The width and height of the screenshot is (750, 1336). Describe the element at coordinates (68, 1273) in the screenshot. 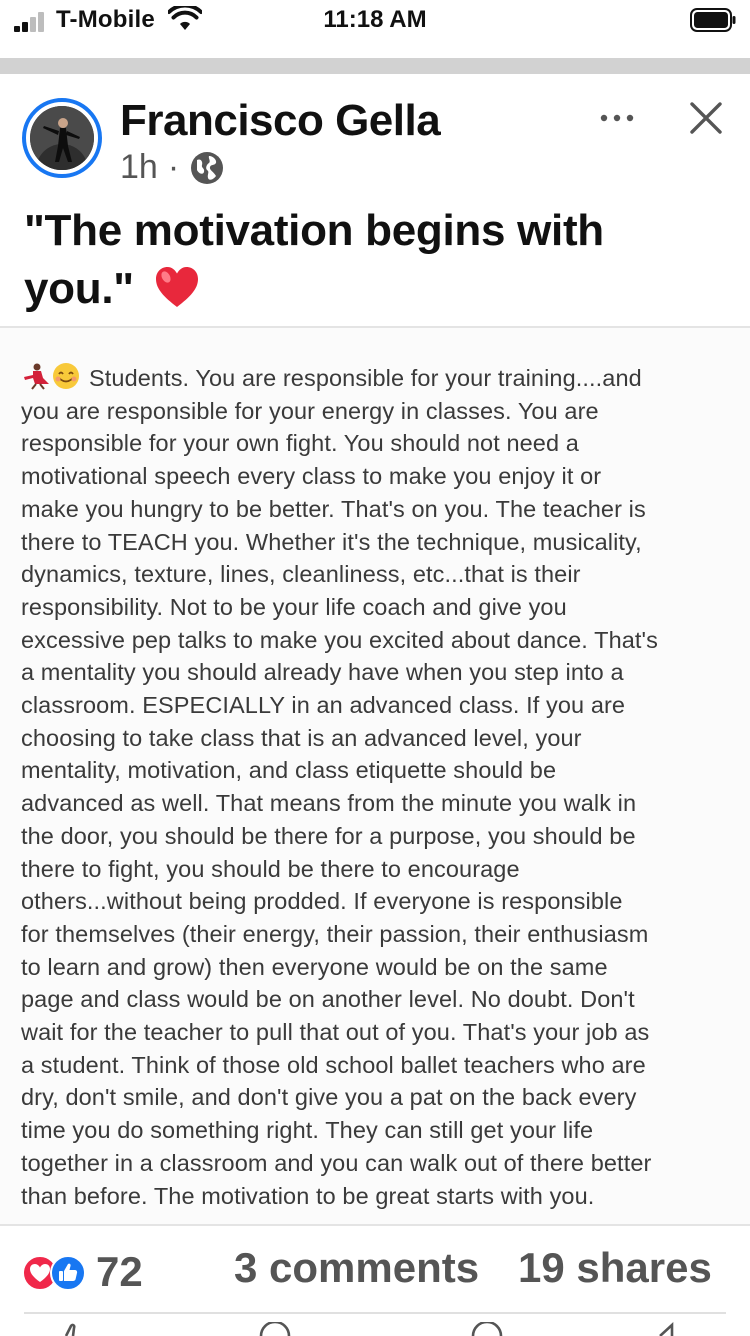

I see `like-reaction-icon` at that location.